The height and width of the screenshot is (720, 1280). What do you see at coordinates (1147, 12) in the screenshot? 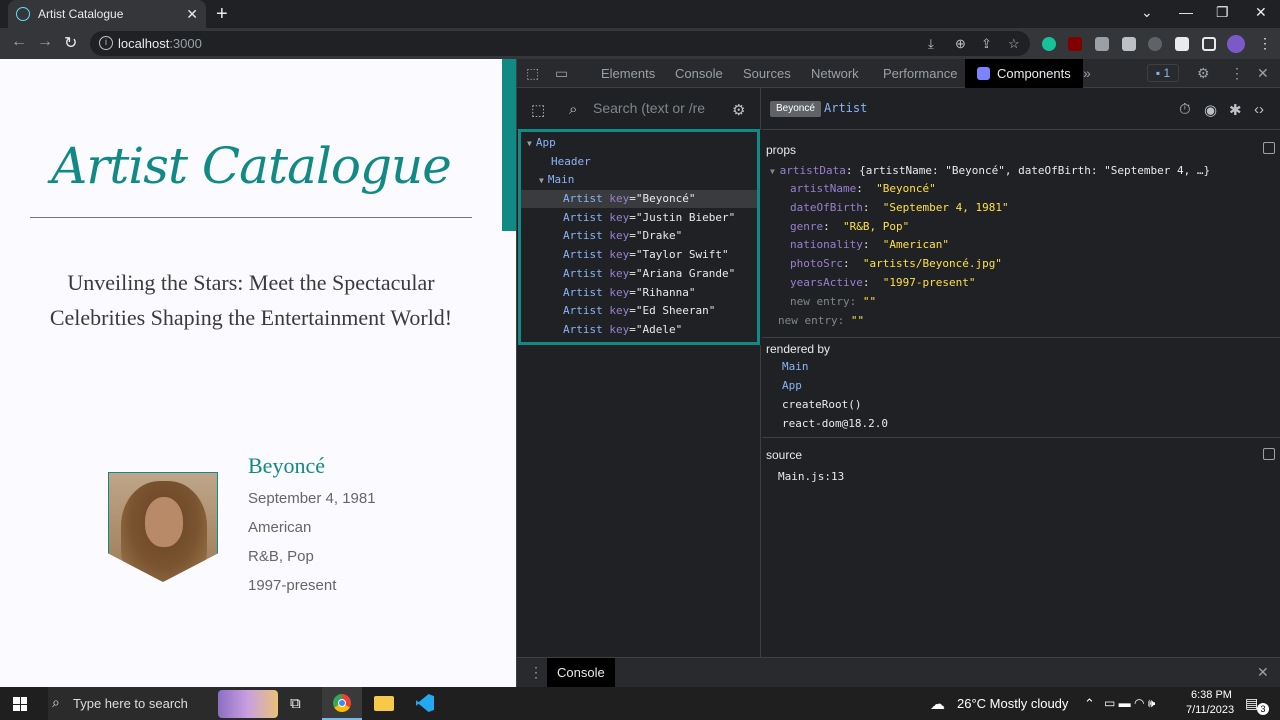
I see `tab-search-icon: ⌄` at bounding box center [1147, 12].